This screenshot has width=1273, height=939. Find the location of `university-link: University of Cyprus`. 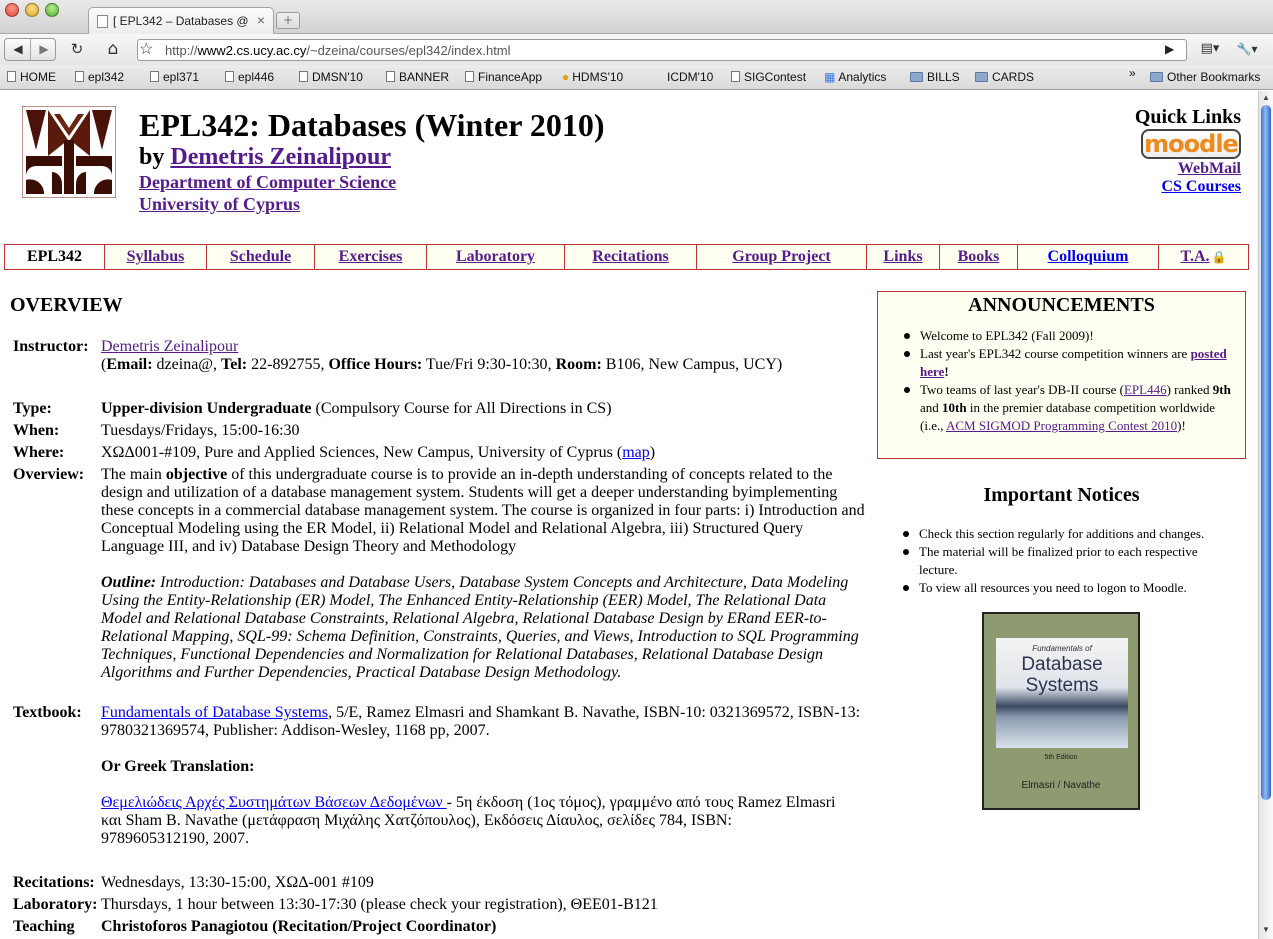

university-link: University of Cyprus is located at coordinates (219, 204).